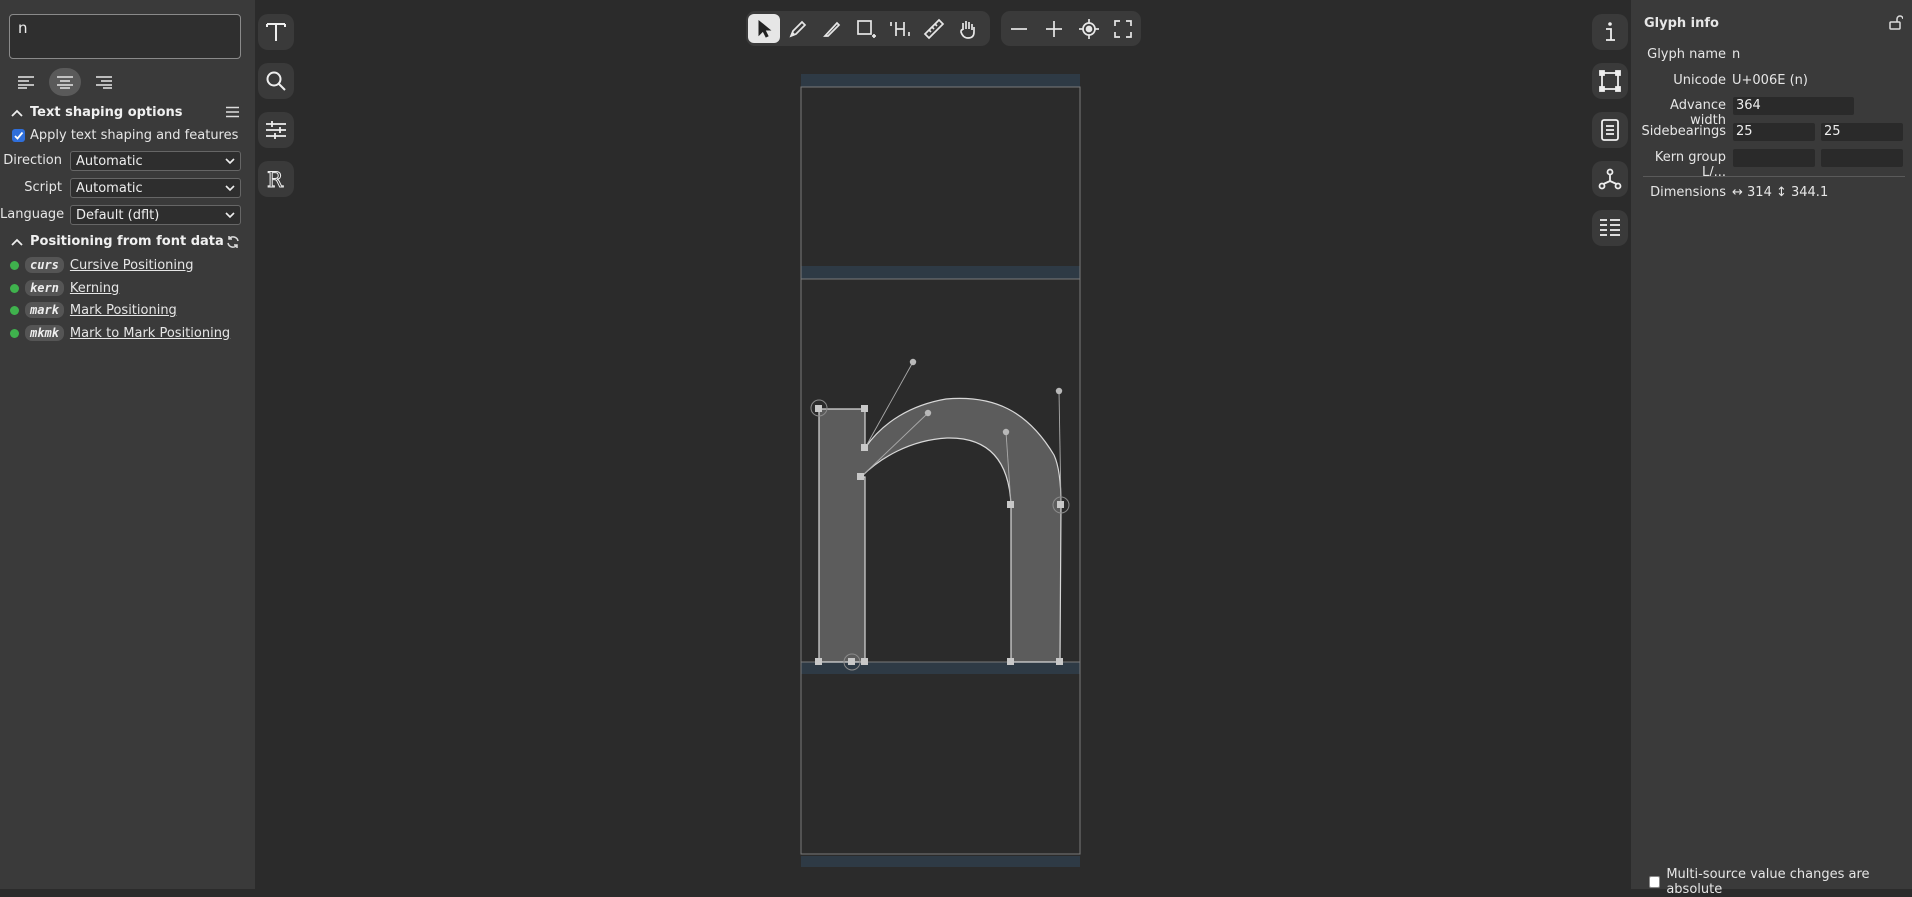  I want to click on transform-icon, so click(1610, 81).